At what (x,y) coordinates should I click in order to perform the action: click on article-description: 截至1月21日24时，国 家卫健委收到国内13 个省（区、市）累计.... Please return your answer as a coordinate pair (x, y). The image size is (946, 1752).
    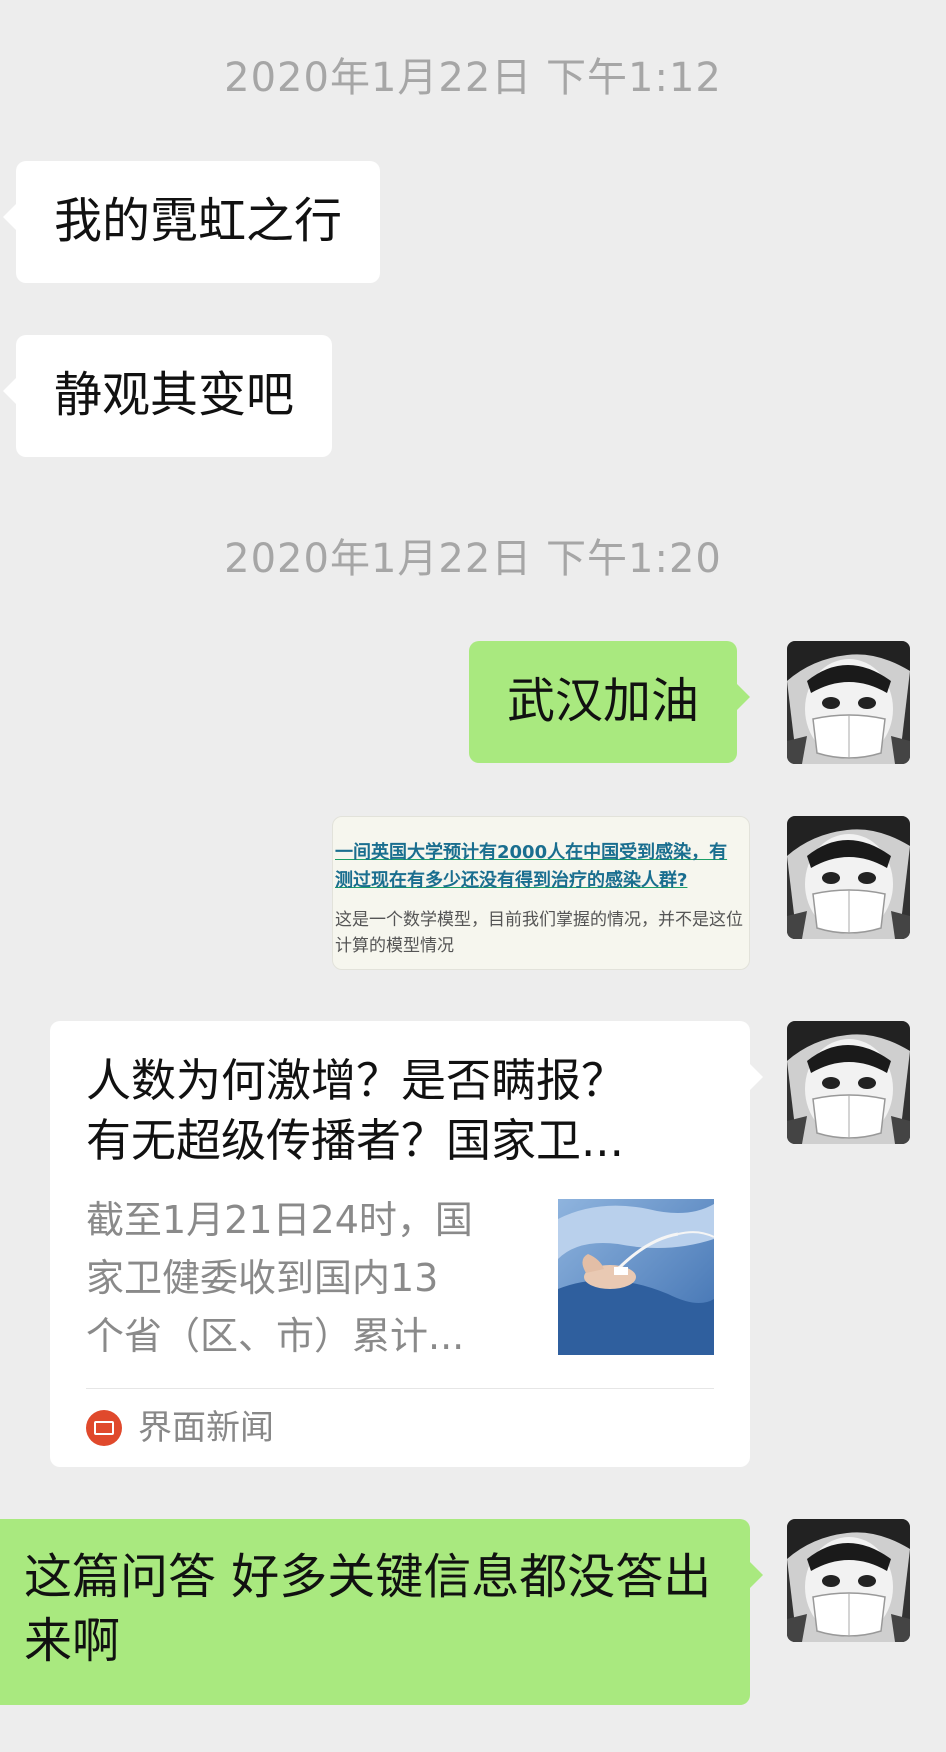
    Looking at the image, I should click on (306, 1278).